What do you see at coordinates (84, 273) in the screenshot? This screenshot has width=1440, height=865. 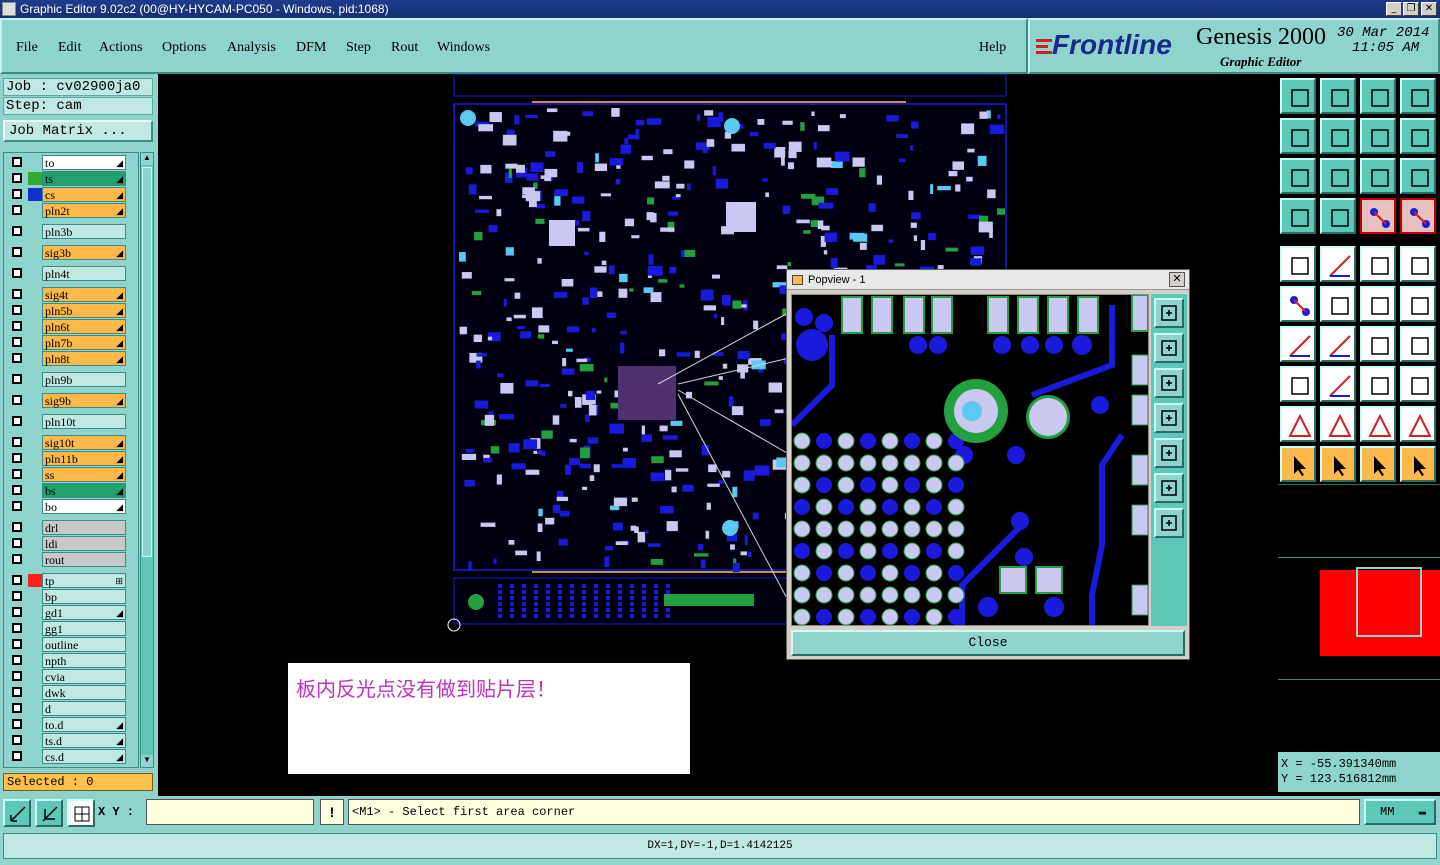 I see `layer-name: pln4t` at bounding box center [84, 273].